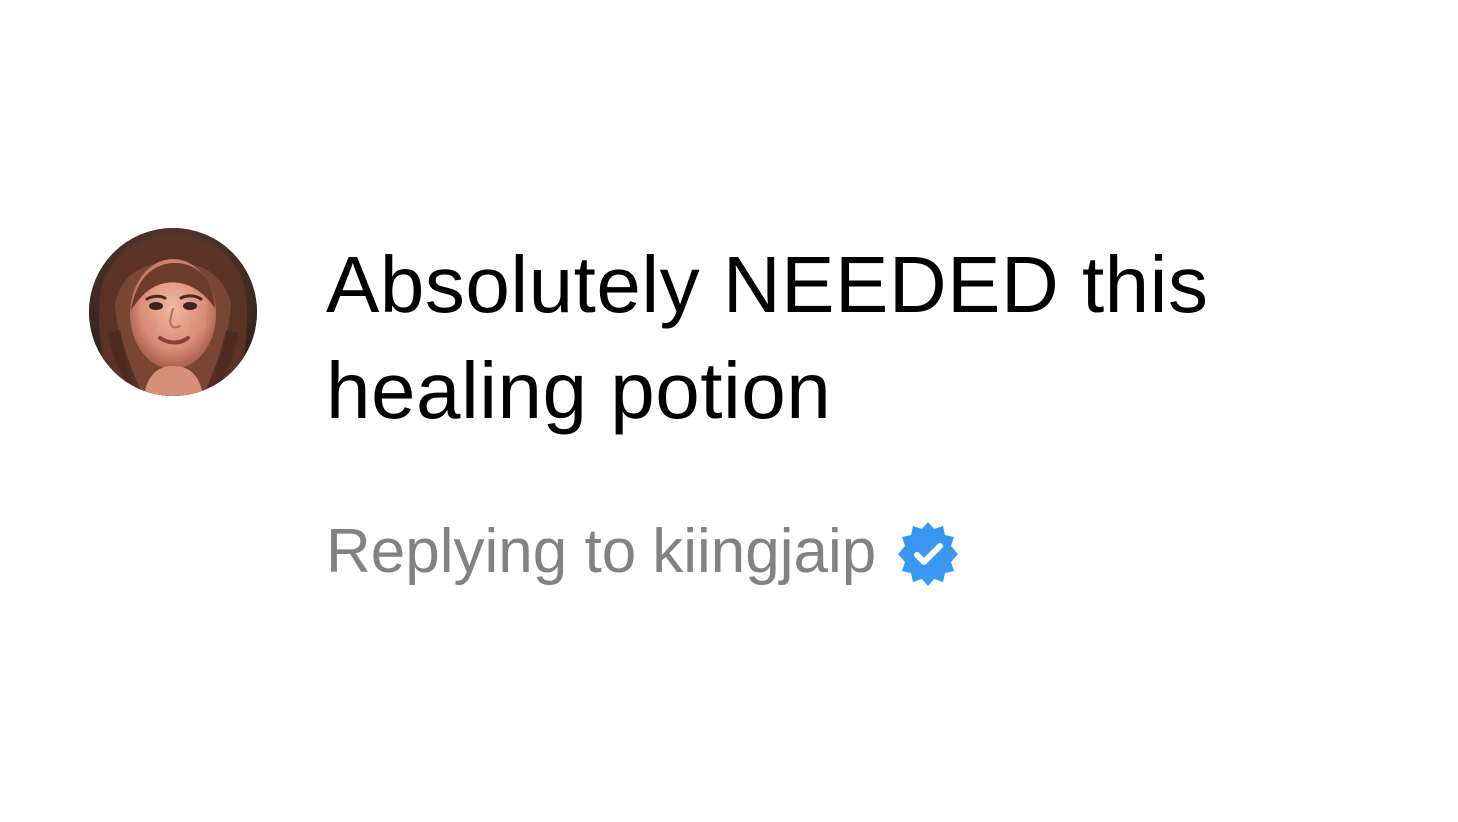  Describe the element at coordinates (764, 552) in the screenshot. I see `reply-username-link: kiingjaip` at that location.